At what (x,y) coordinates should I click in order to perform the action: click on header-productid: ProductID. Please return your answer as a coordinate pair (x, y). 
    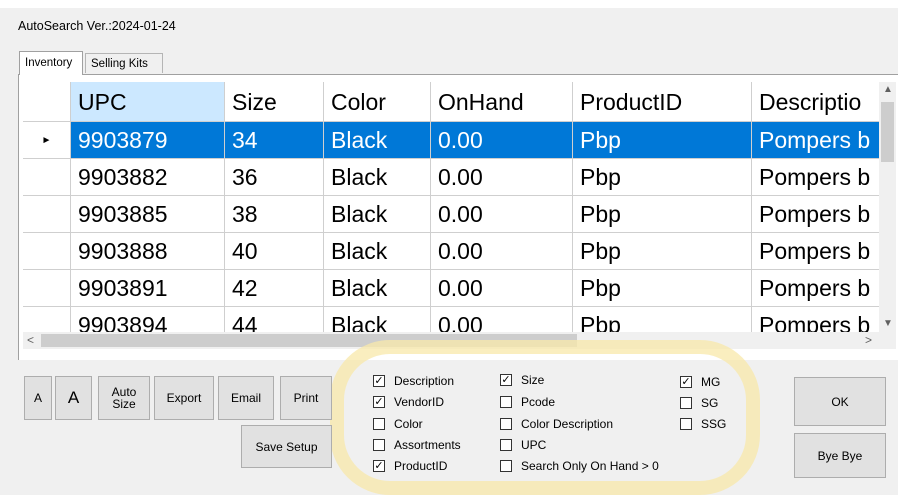
    Looking at the image, I should click on (662, 102).